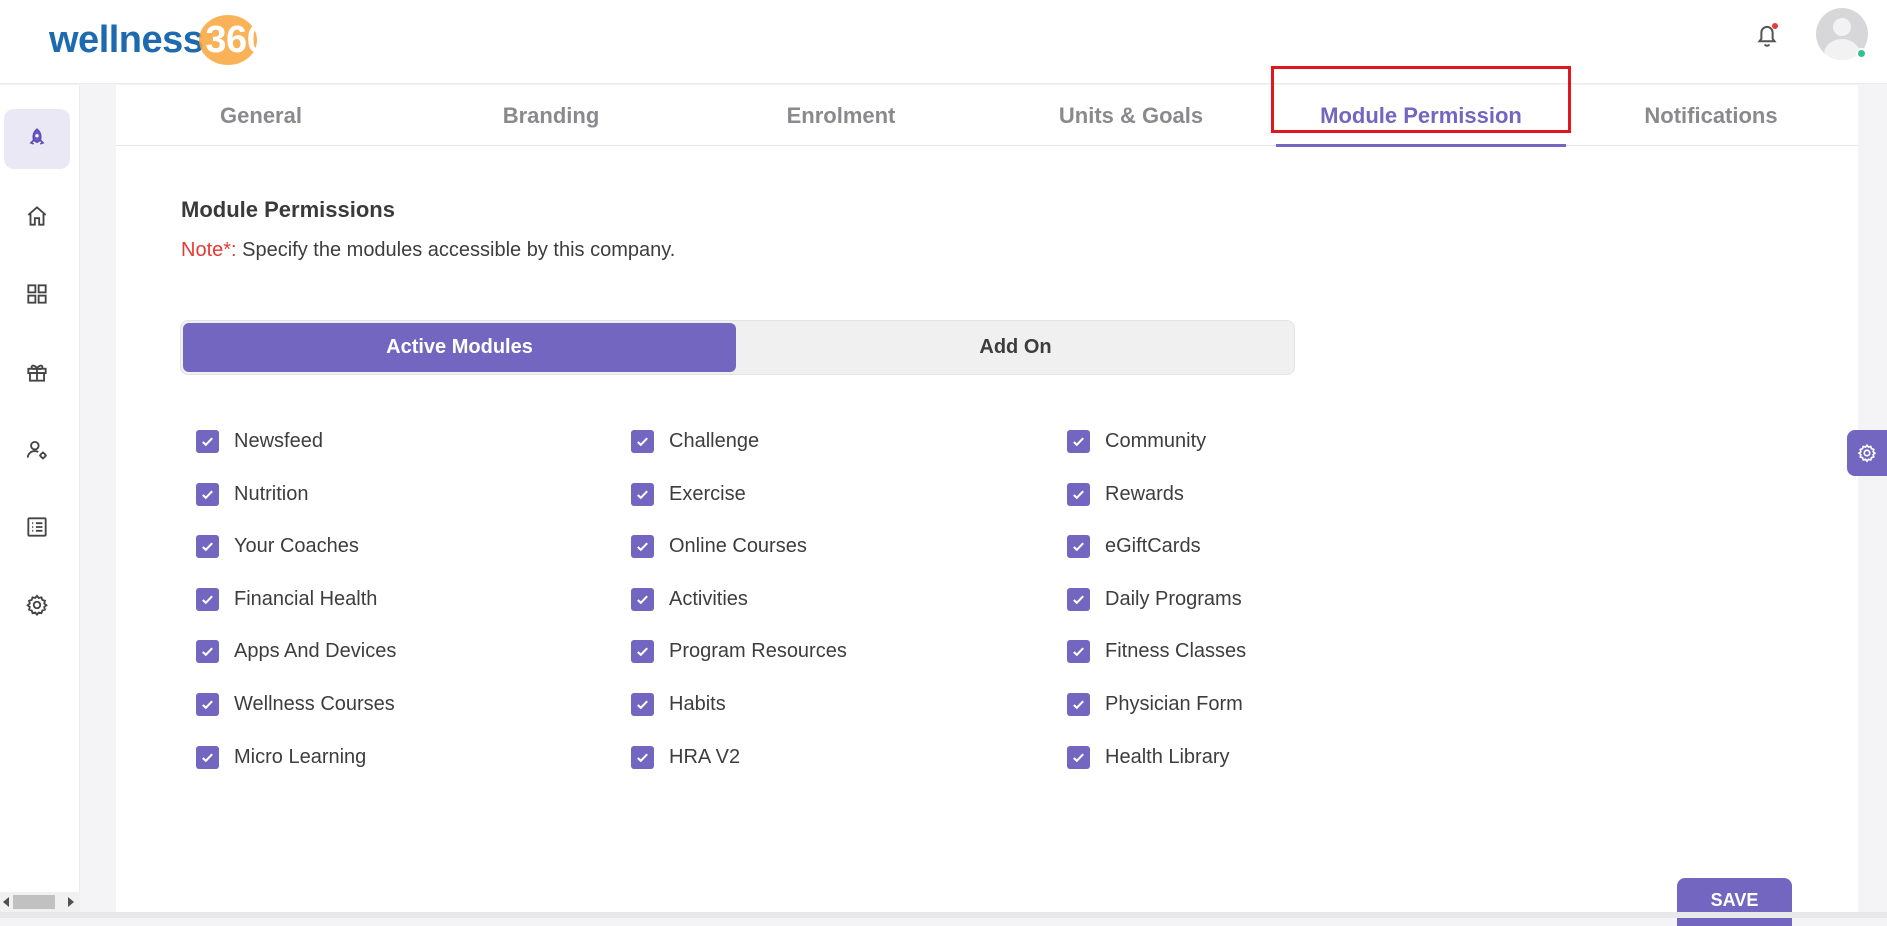 The width and height of the screenshot is (1887, 926). I want to click on module-item: Health Library, so click(1148, 757).